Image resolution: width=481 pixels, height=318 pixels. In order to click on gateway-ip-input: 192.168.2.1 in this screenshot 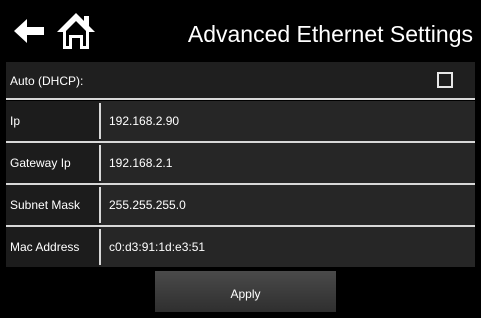, I will do `click(288, 163)`.